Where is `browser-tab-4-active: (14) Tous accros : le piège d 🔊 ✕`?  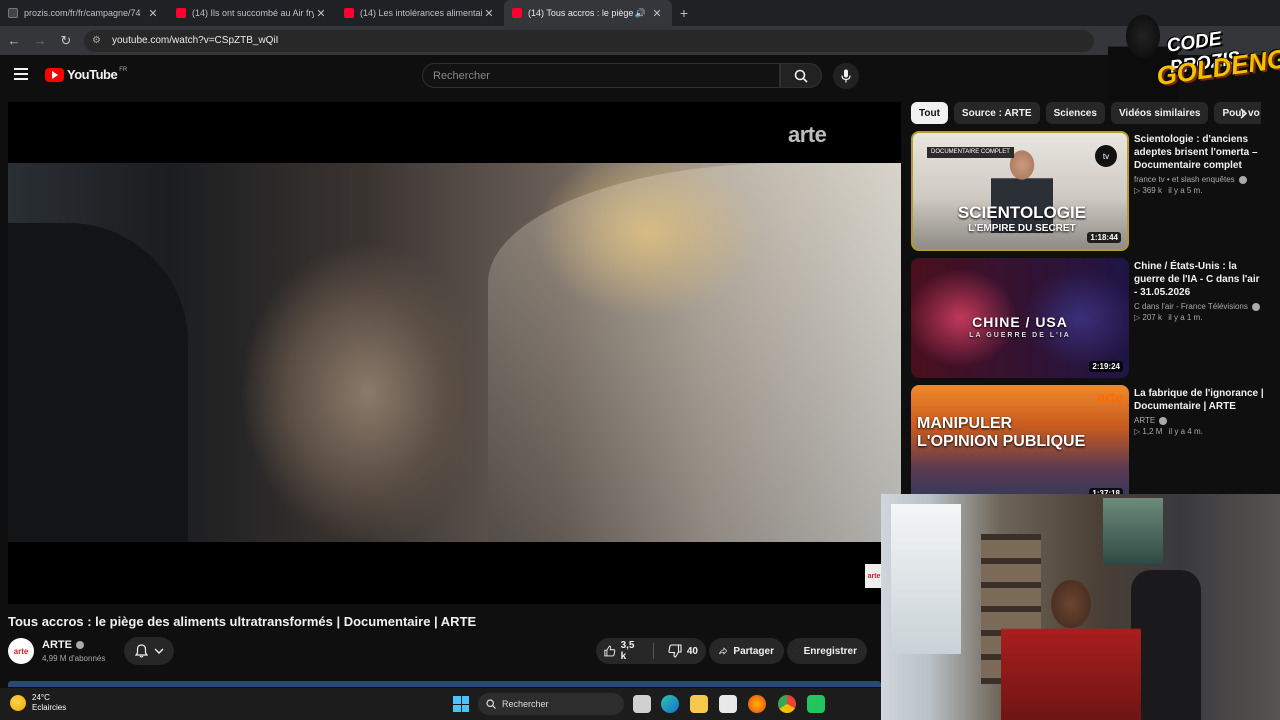 browser-tab-4-active: (14) Tous accros : le piège d 🔊 ✕ is located at coordinates (588, 13).